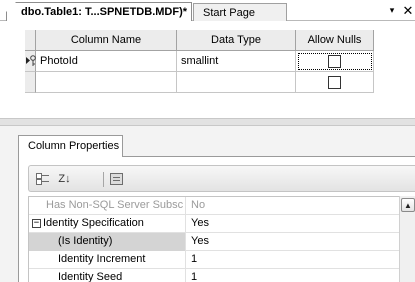 This screenshot has height=282, width=415. Describe the element at coordinates (107, 242) in the screenshot. I see `property-name: (Is Identity)` at that location.